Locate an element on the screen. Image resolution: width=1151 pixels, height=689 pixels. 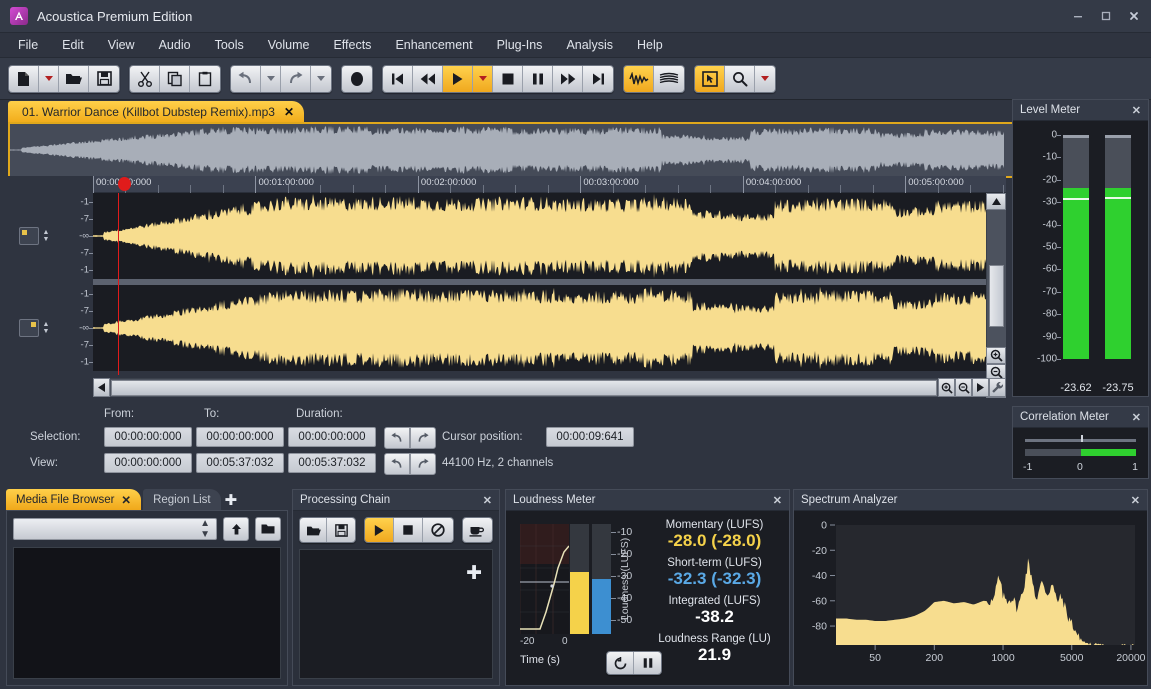
zoom-in-vertical-button is located at coordinates (996, 355).